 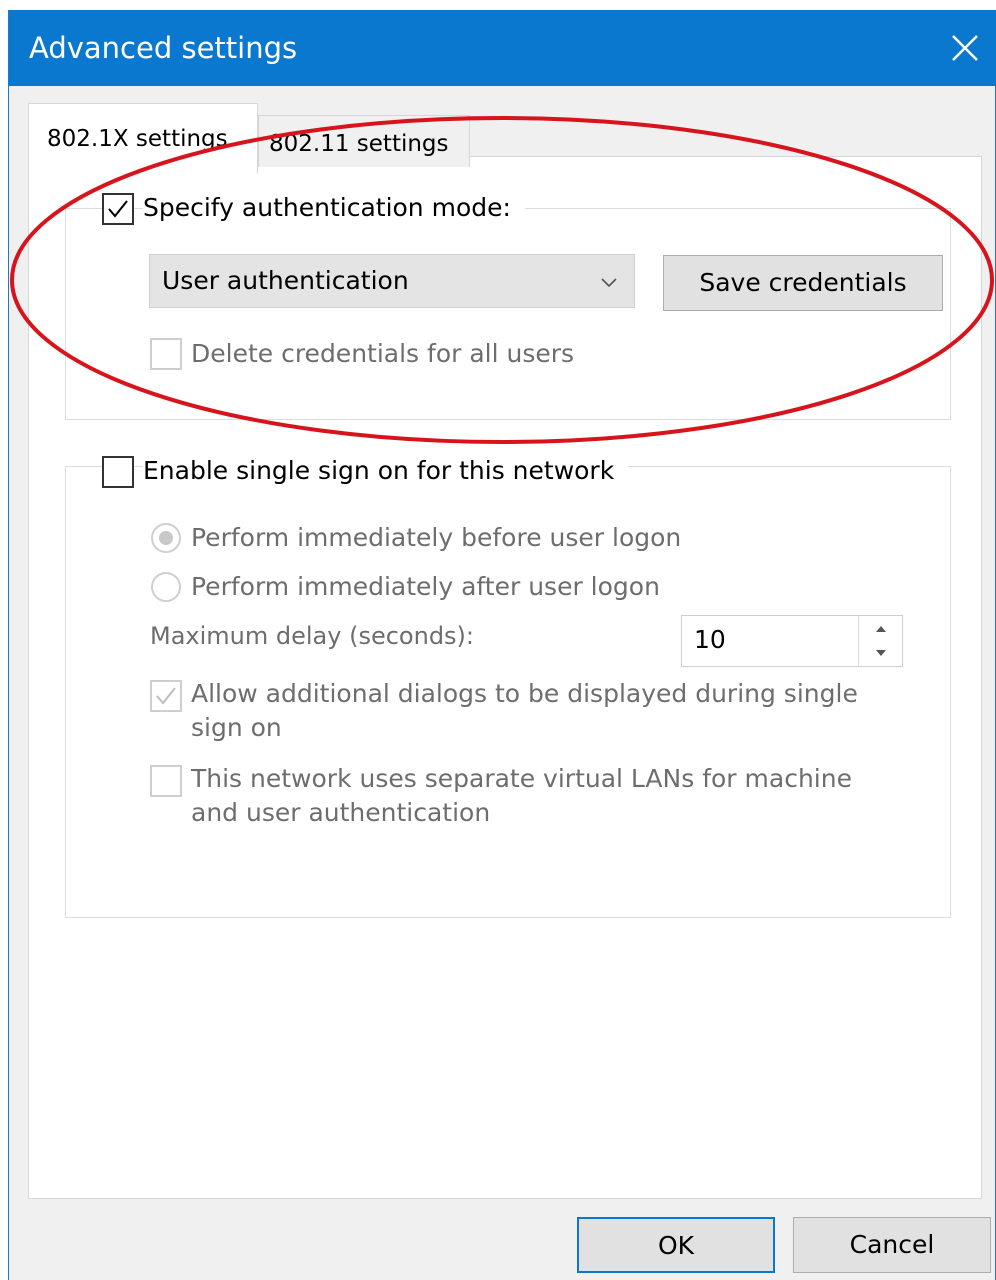 What do you see at coordinates (792, 641) in the screenshot?
I see `max-delay-spinbox: 10` at bounding box center [792, 641].